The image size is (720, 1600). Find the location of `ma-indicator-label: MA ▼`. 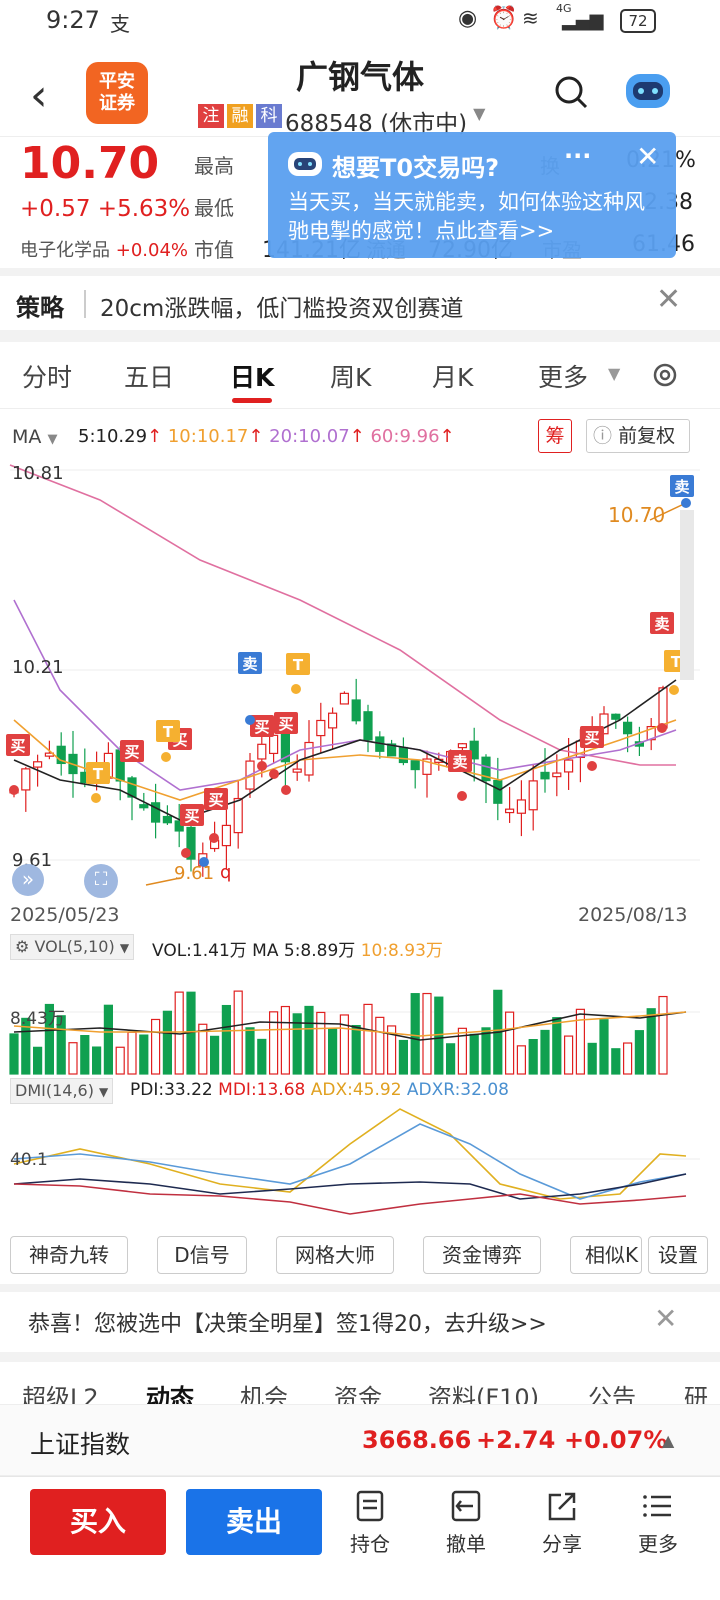

ma-indicator-label: MA ▼ is located at coordinates (34, 437).